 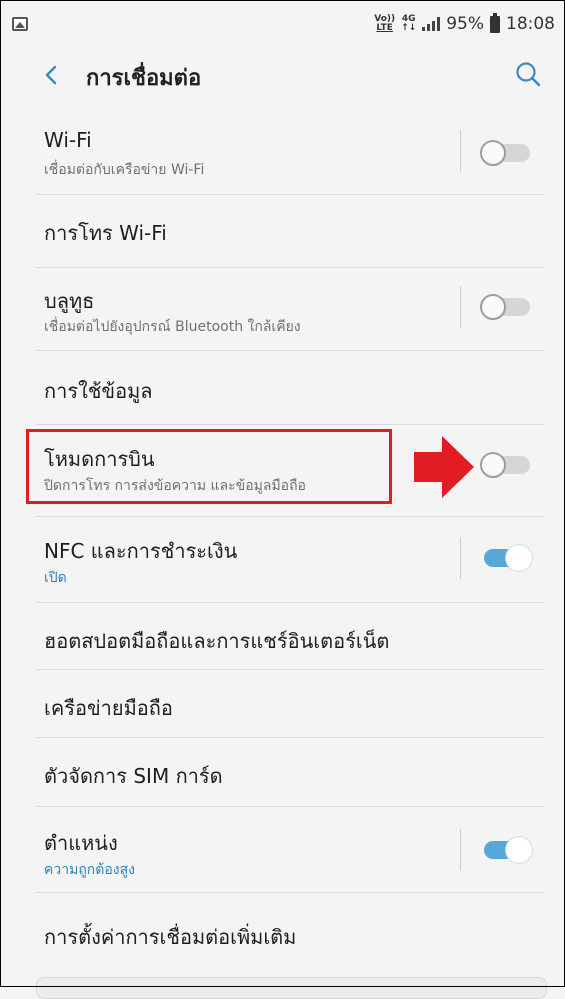 I want to click on list-item-wifi-calling: การโทร Wi-Fi, so click(x=282, y=230).